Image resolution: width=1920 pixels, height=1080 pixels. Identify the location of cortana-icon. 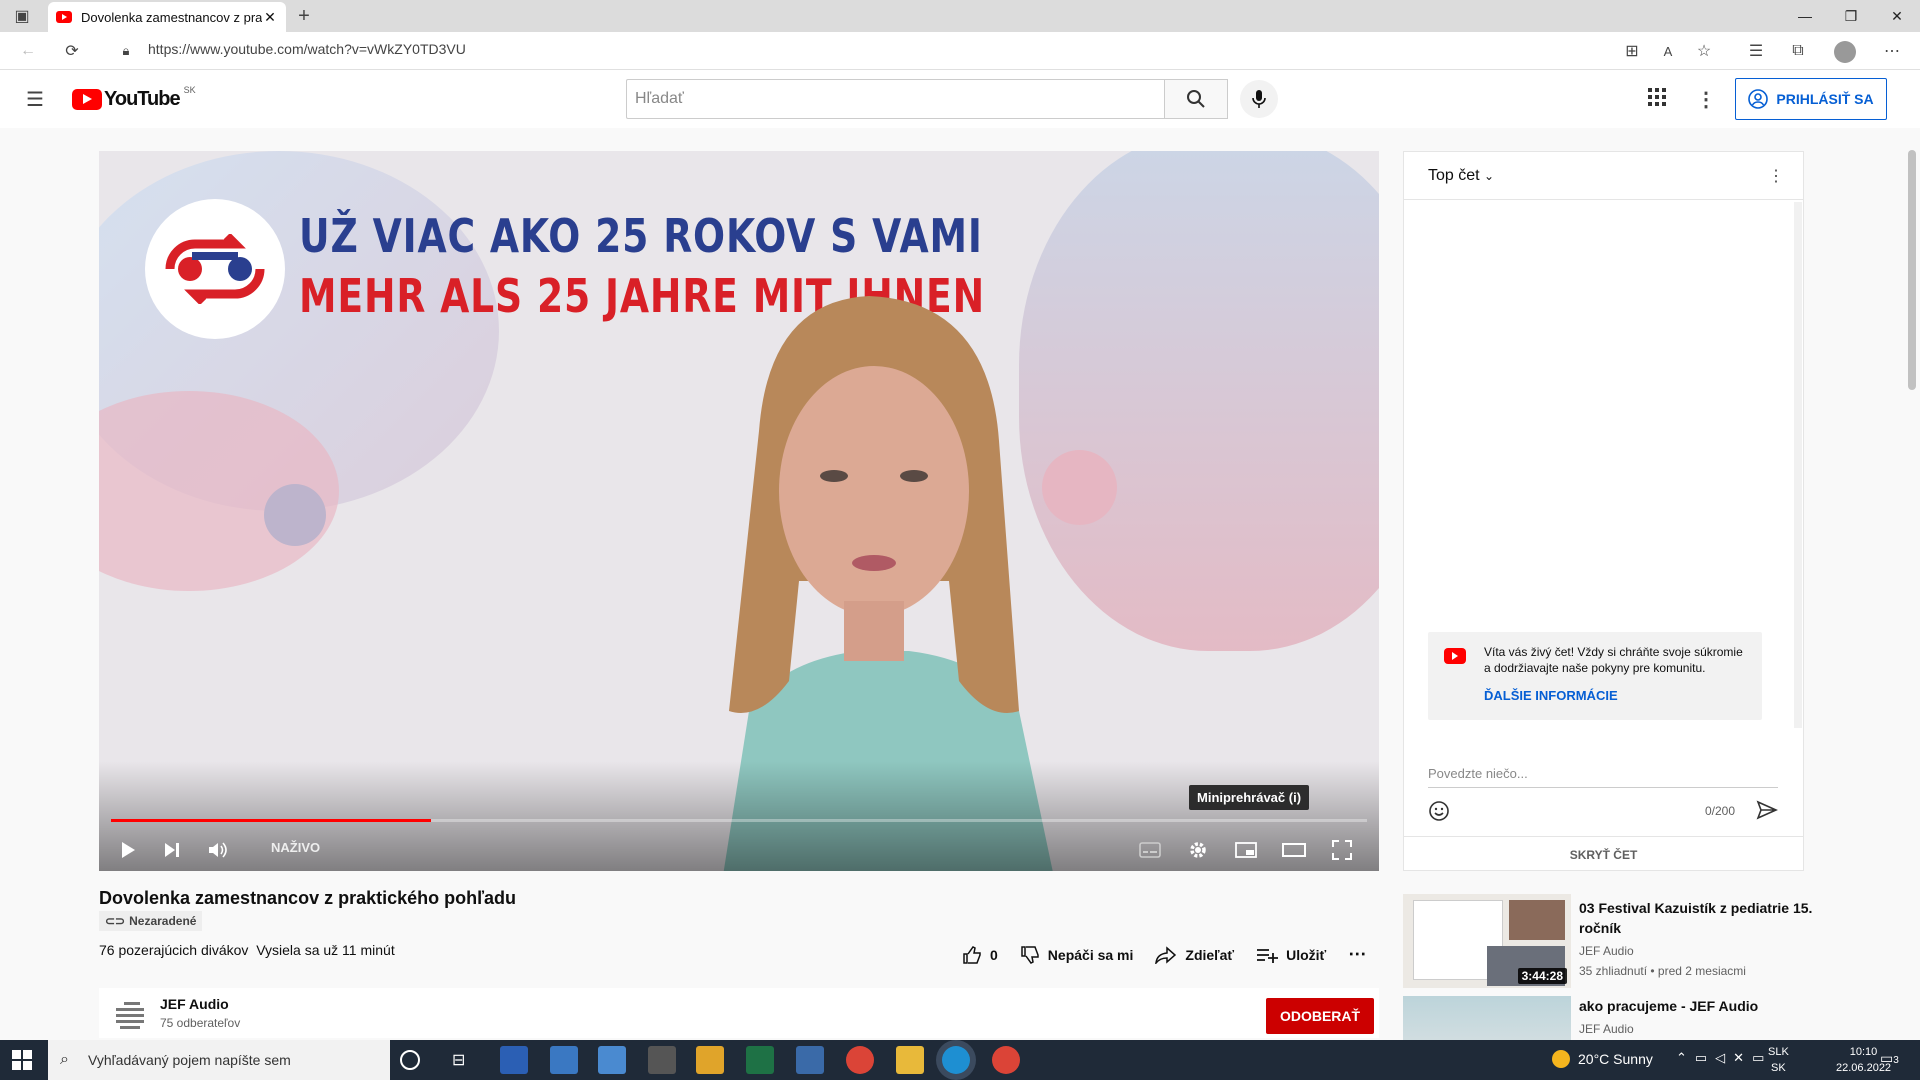
(410, 1060).